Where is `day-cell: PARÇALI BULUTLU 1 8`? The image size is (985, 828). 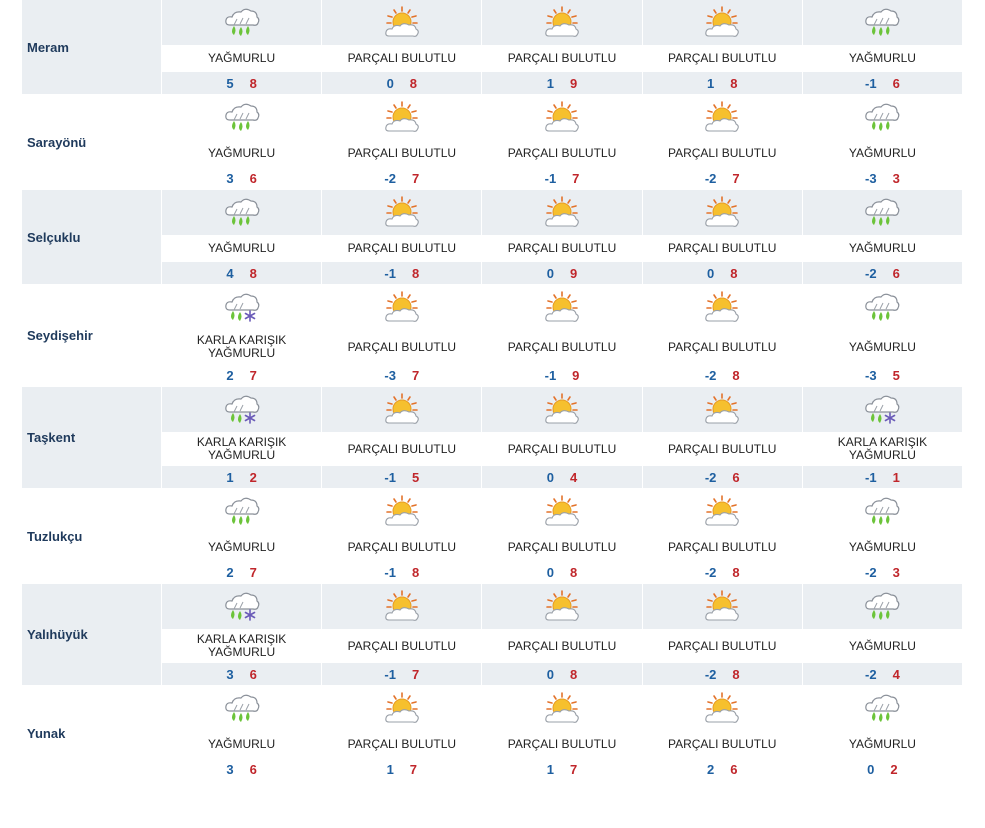
day-cell: PARÇALI BULUTLU 1 8 is located at coordinates (722, 47).